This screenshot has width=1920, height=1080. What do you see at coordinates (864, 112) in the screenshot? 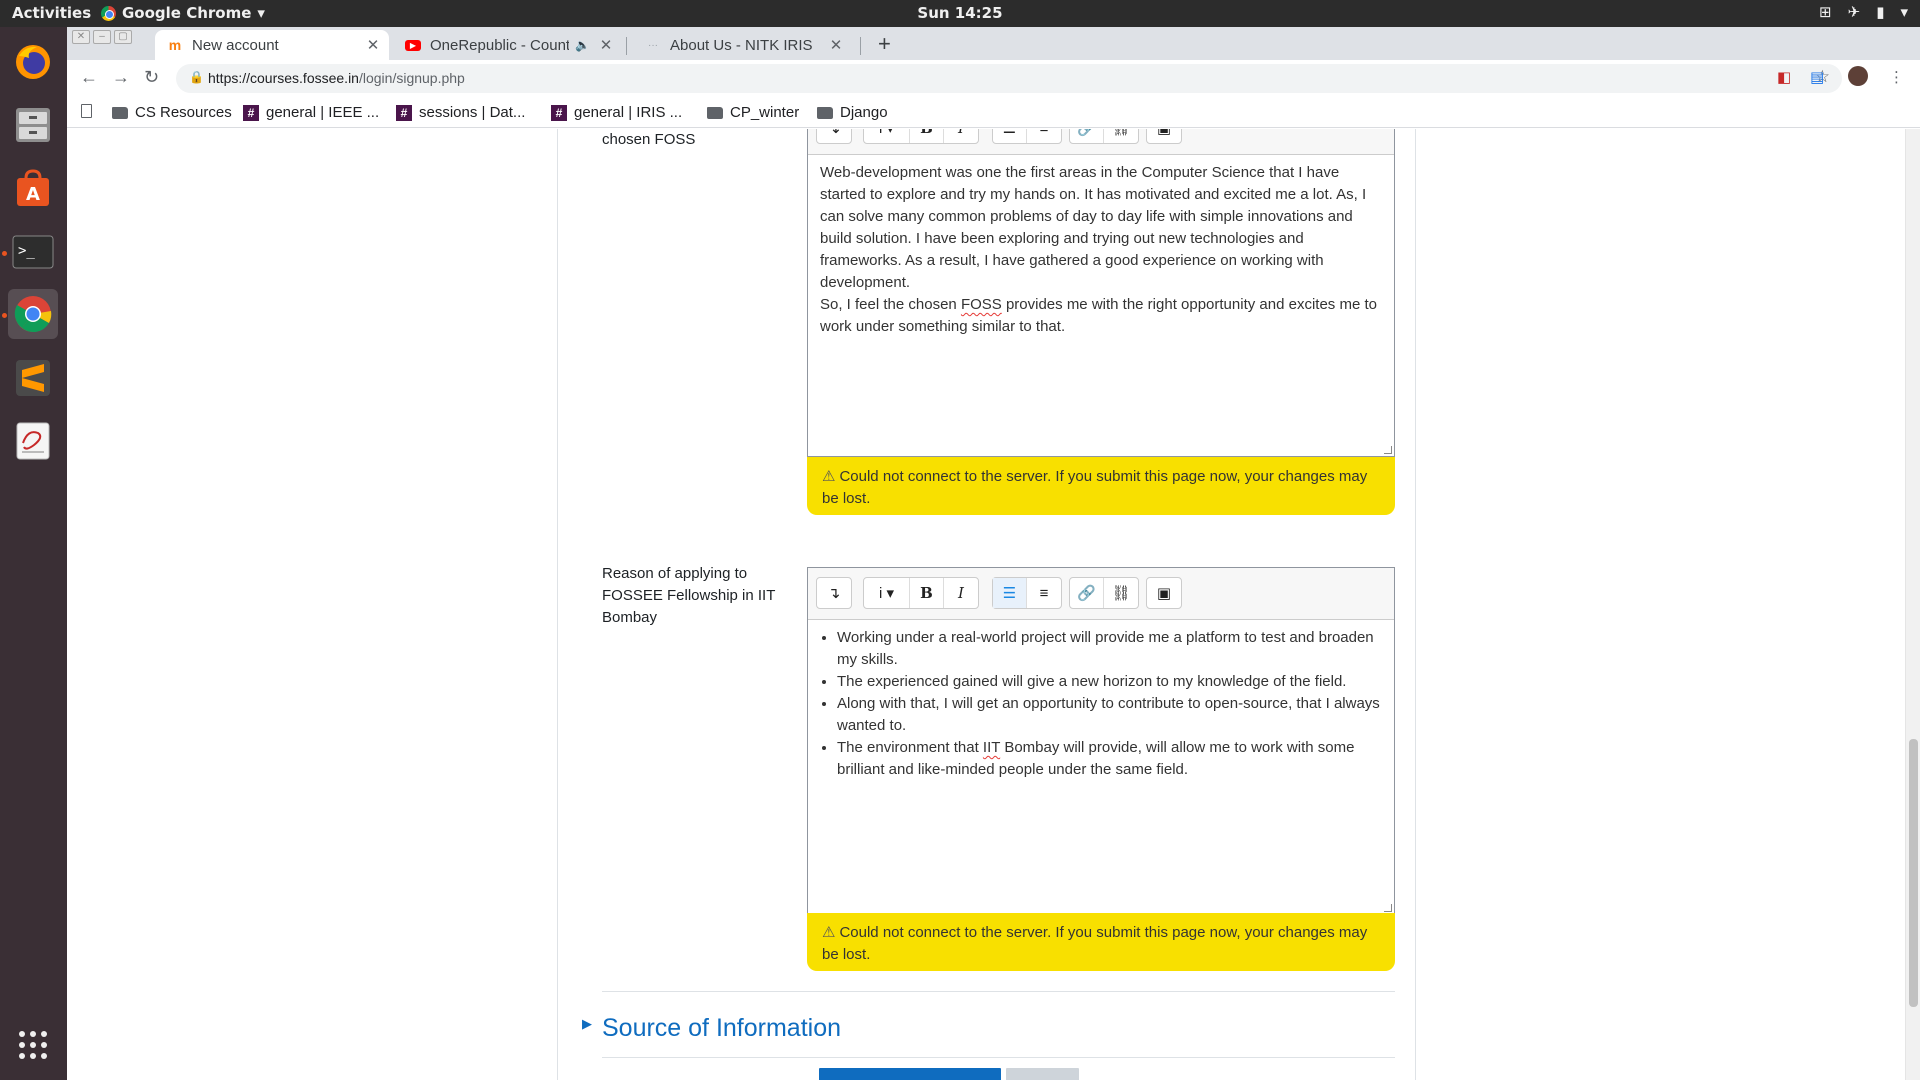
I see `bookmark-label: Django` at bounding box center [864, 112].